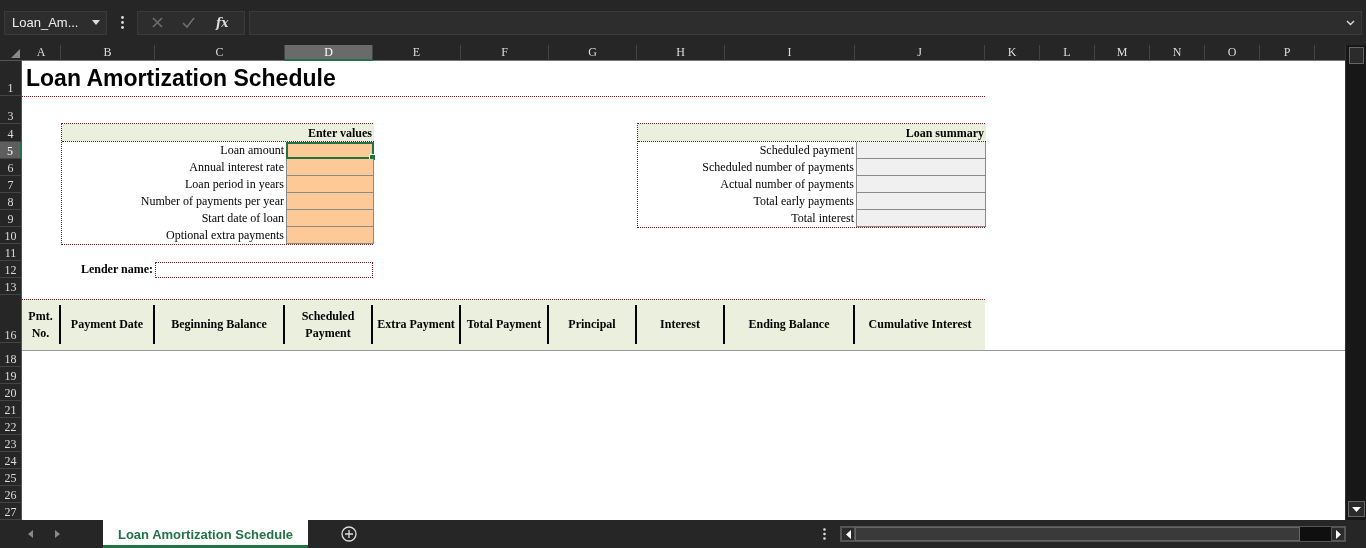 The image size is (1366, 548). What do you see at coordinates (329, 53) in the screenshot?
I see `column-header: D` at bounding box center [329, 53].